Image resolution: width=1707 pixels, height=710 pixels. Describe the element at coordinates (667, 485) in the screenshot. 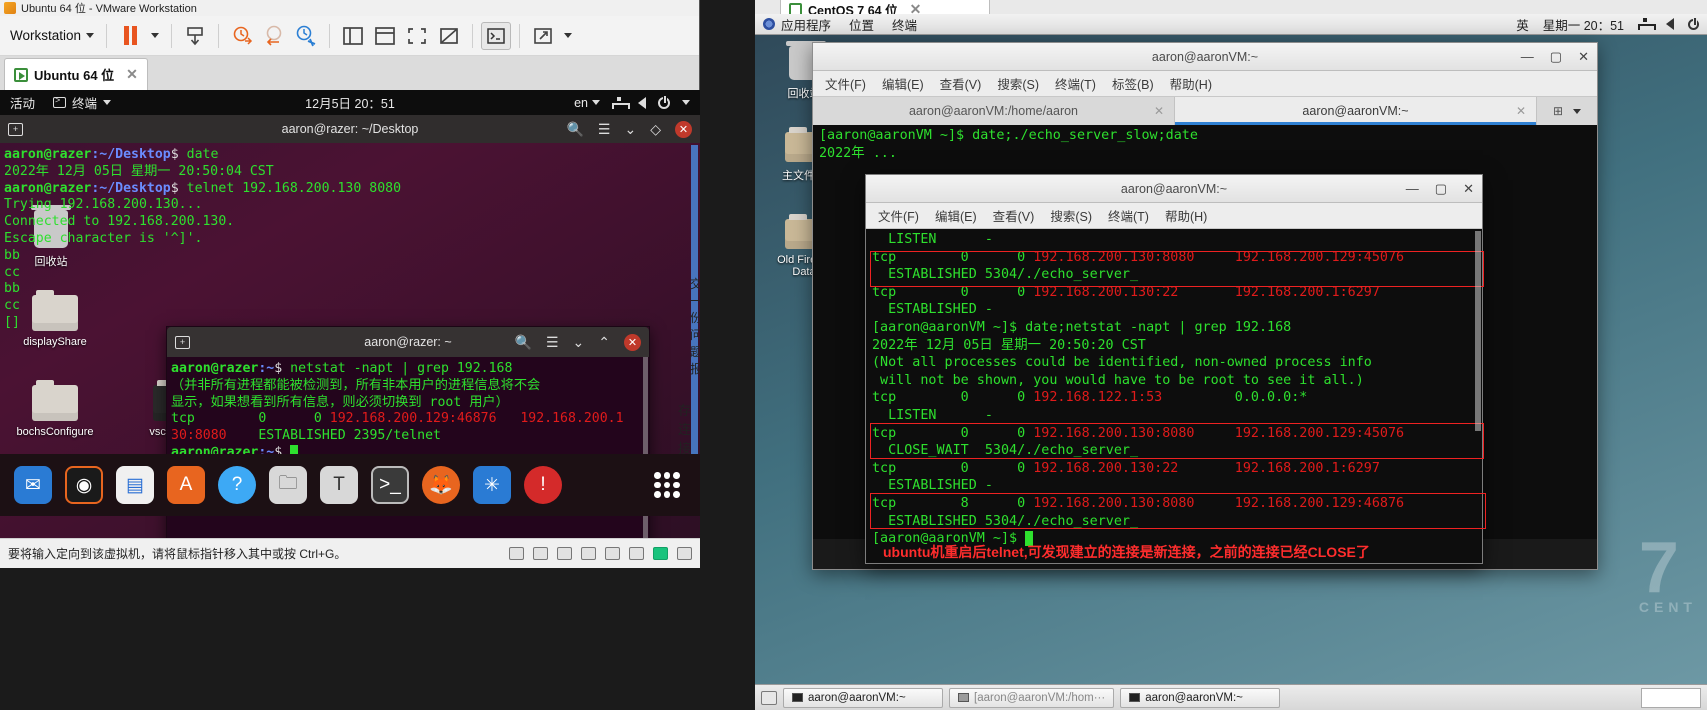

I see `dock-item-show-apps` at that location.